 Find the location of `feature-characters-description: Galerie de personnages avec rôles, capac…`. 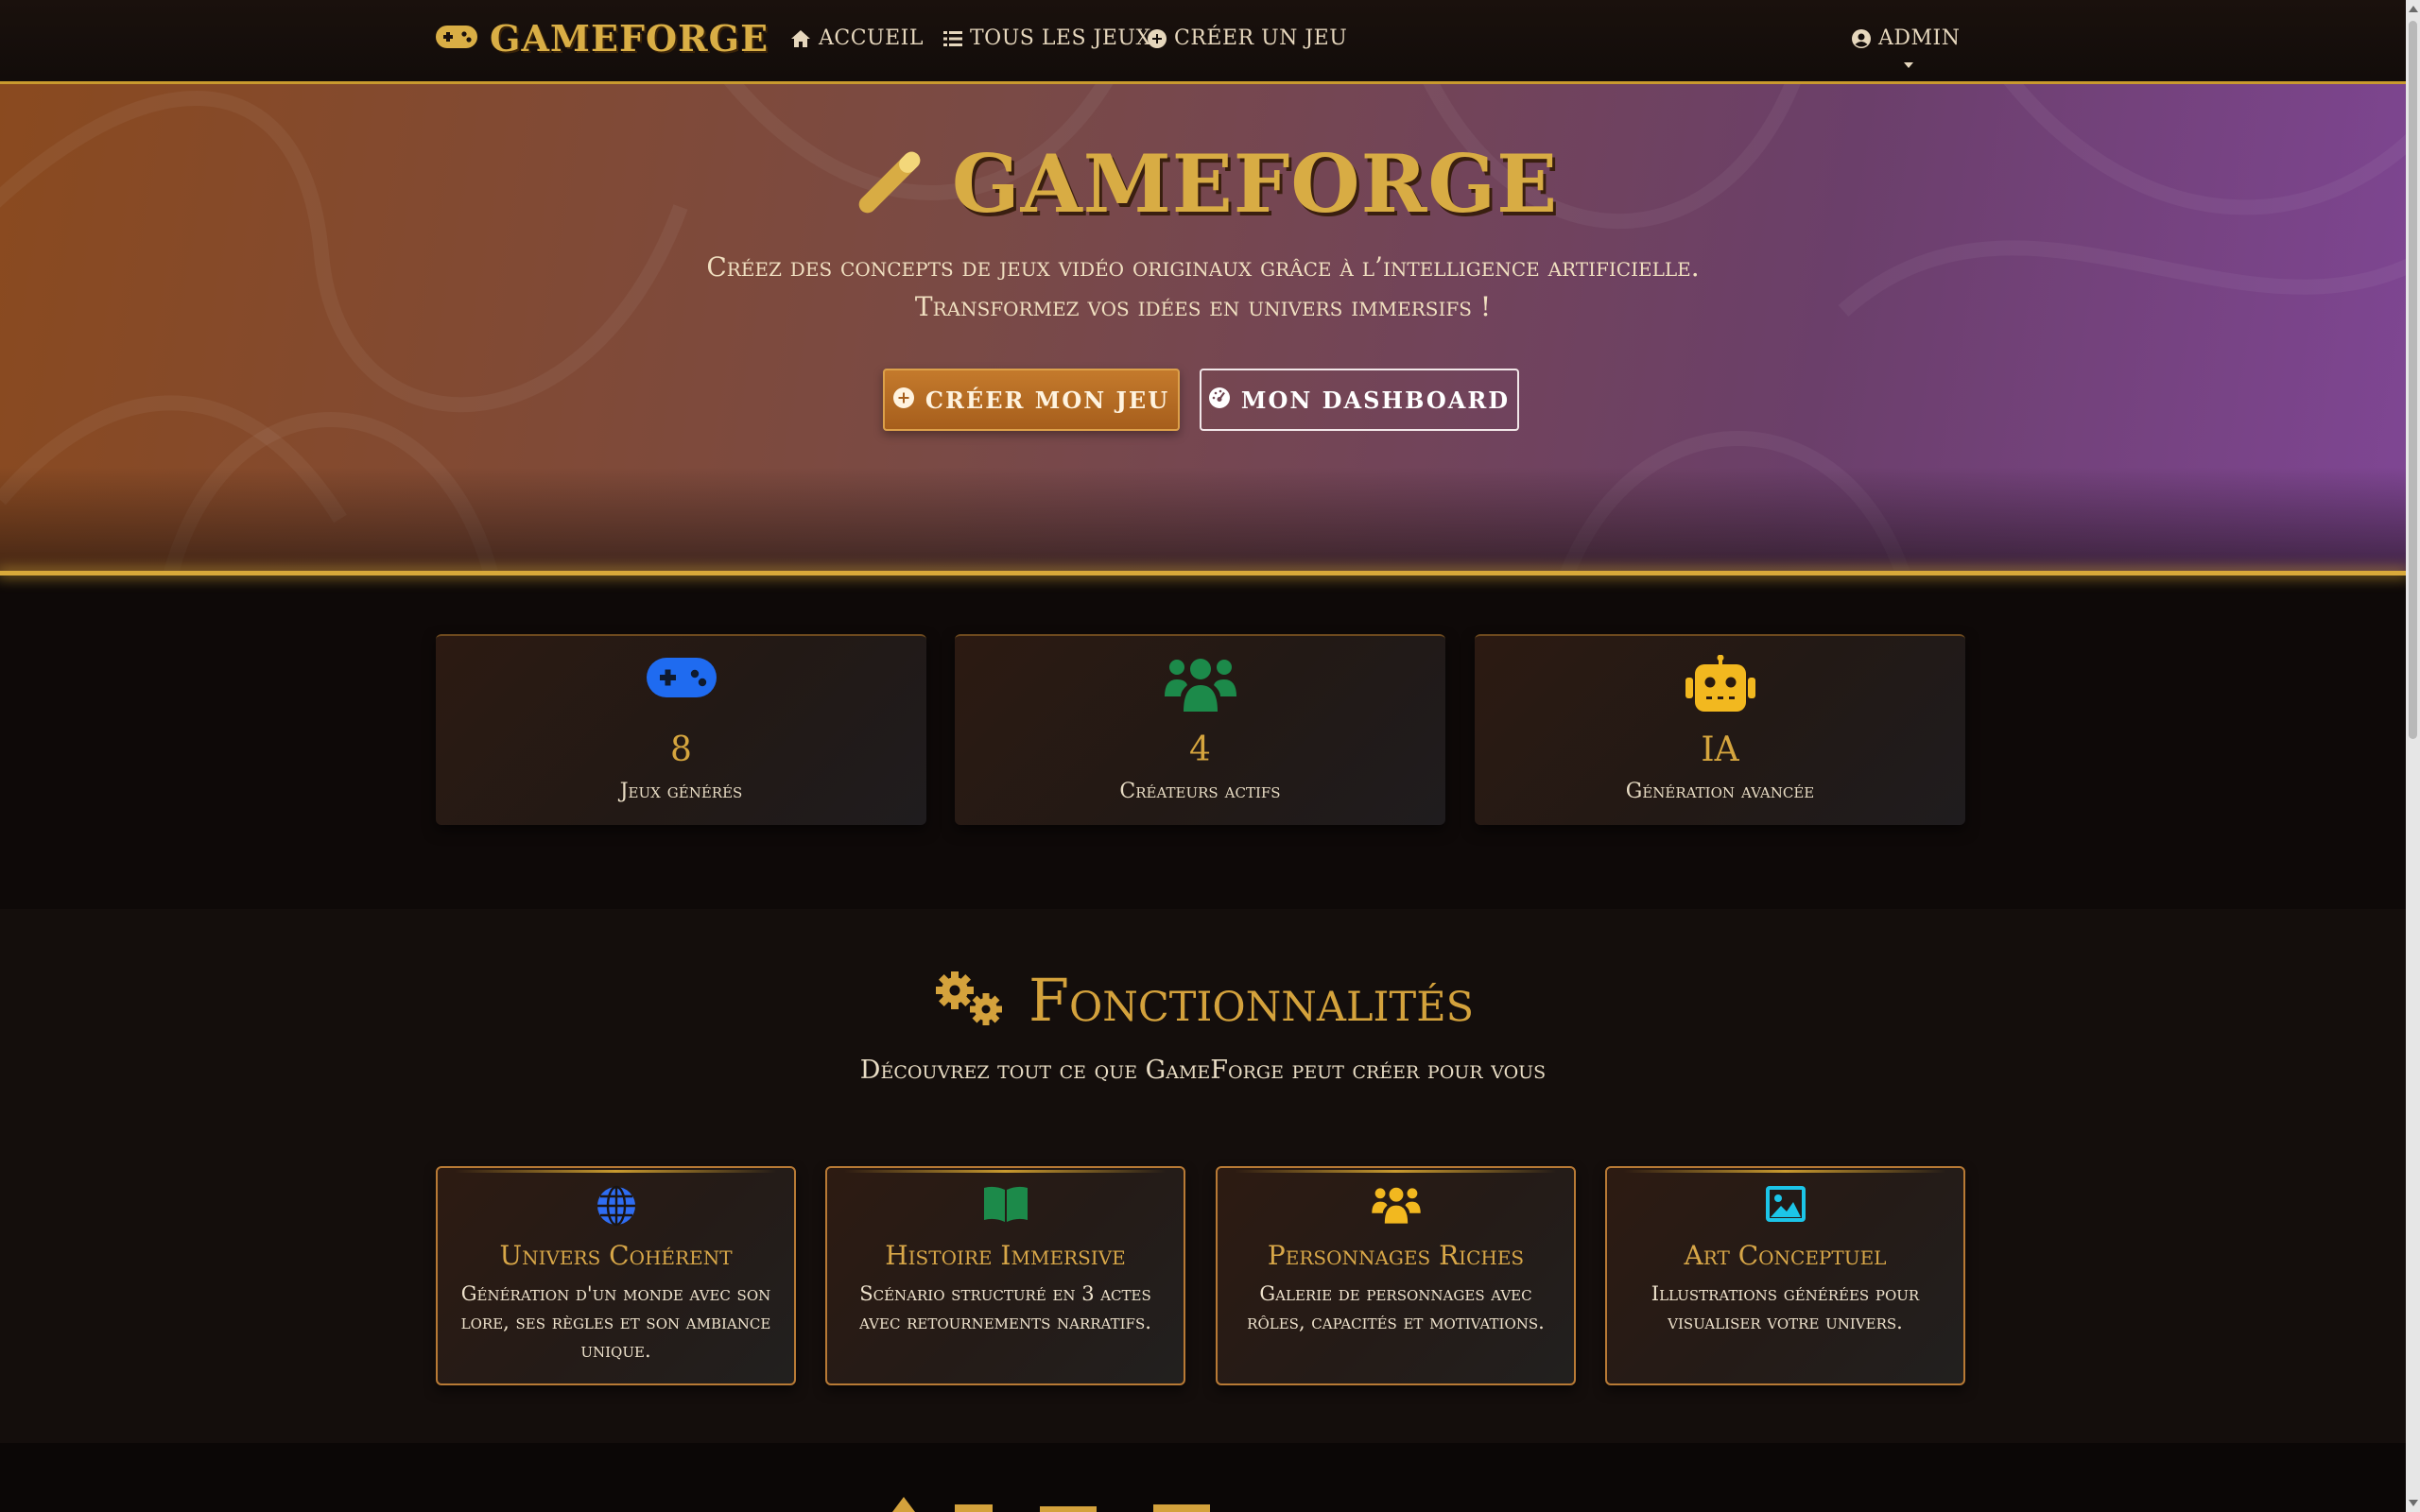

feature-characters-description: Galerie de personnages avec rôles, capac… is located at coordinates (1396, 1307).